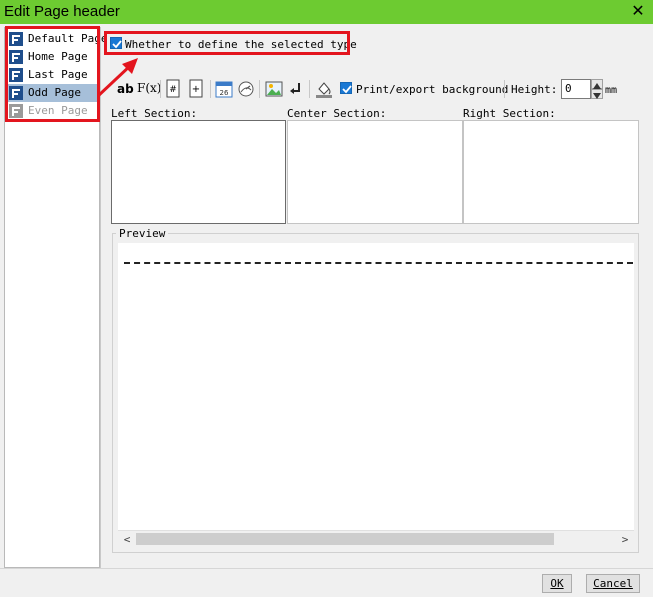 The height and width of the screenshot is (597, 653). Describe the element at coordinates (625, 540) in the screenshot. I see `scroll-right-icon: >` at that location.